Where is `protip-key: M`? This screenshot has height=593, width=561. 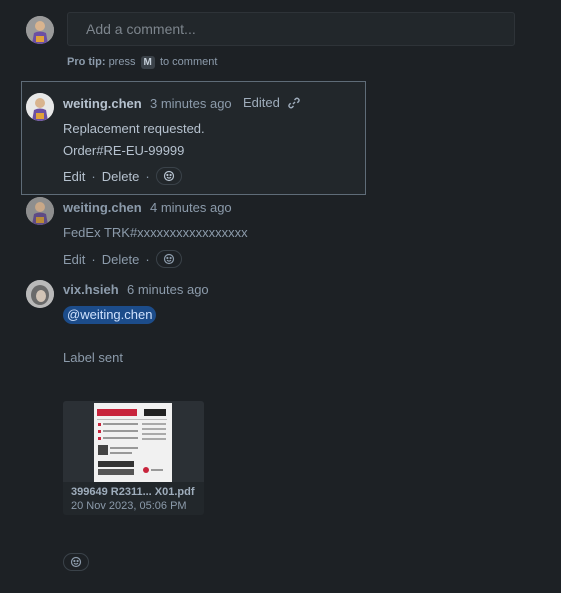
protip-key: M is located at coordinates (147, 62).